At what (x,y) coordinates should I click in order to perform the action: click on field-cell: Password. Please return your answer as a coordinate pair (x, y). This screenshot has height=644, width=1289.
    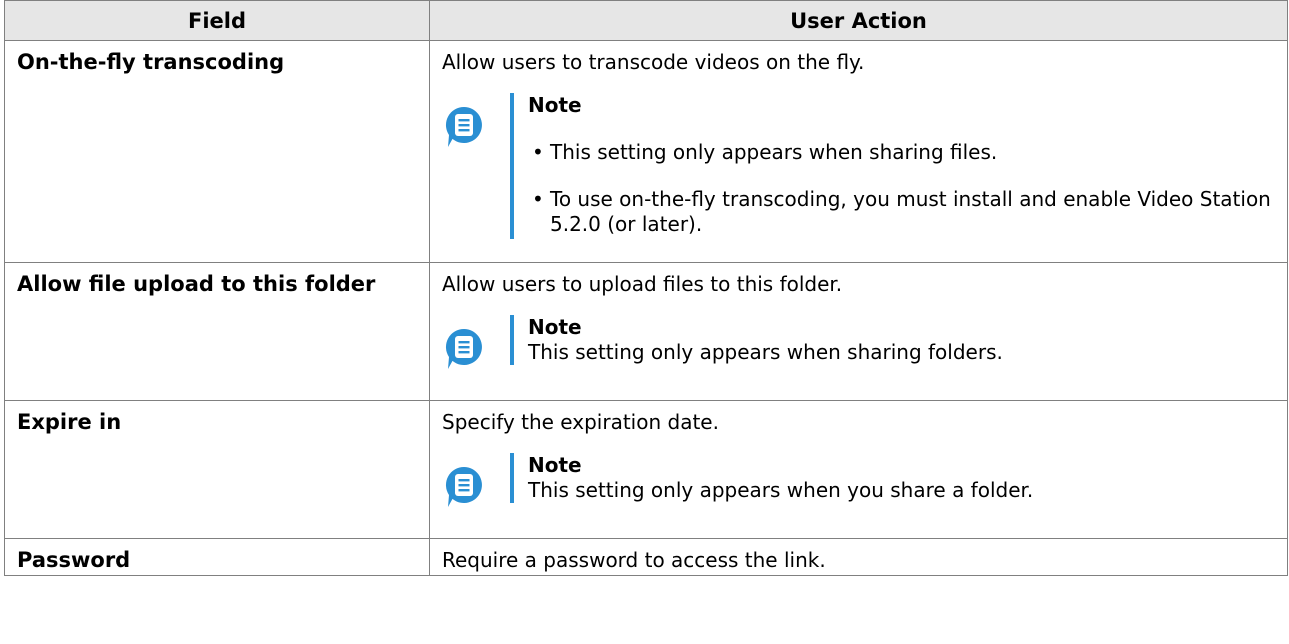
    Looking at the image, I should click on (217, 557).